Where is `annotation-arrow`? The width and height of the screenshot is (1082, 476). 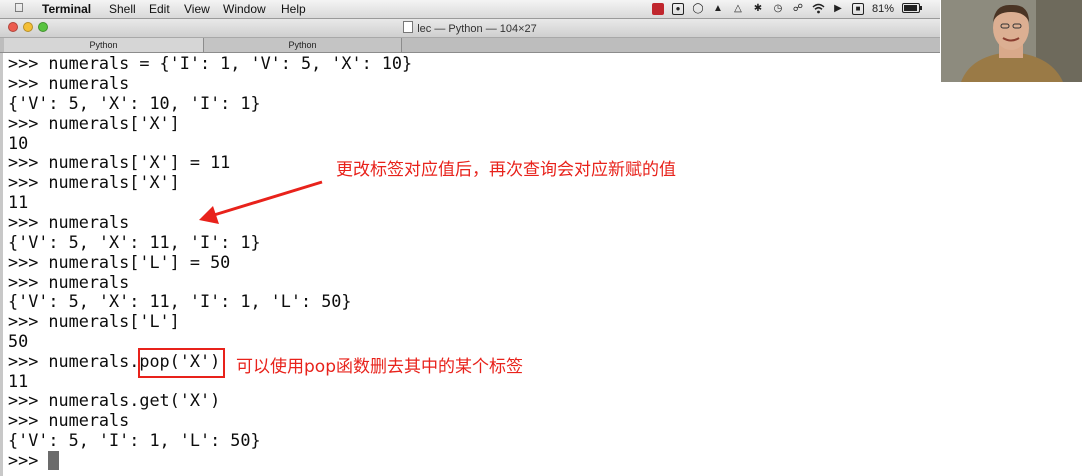
annotation-arrow is located at coordinates (261, 202).